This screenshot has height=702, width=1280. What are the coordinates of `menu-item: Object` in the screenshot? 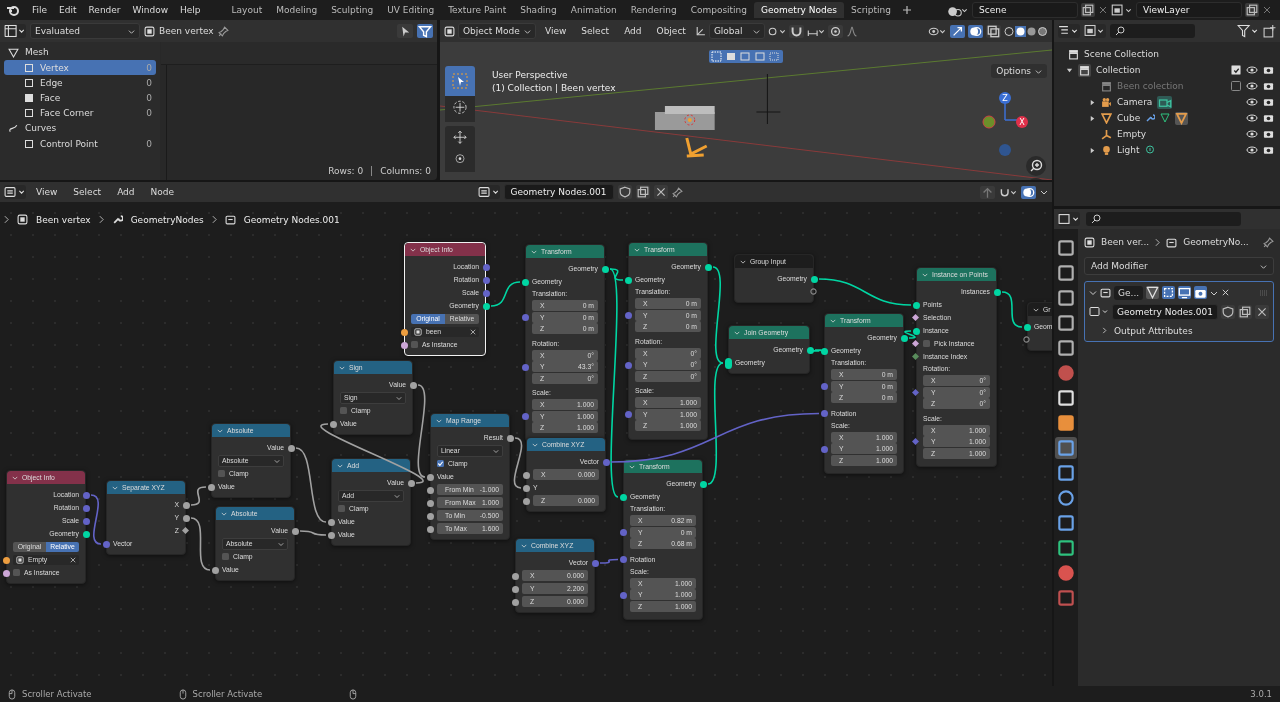 It's located at (671, 31).